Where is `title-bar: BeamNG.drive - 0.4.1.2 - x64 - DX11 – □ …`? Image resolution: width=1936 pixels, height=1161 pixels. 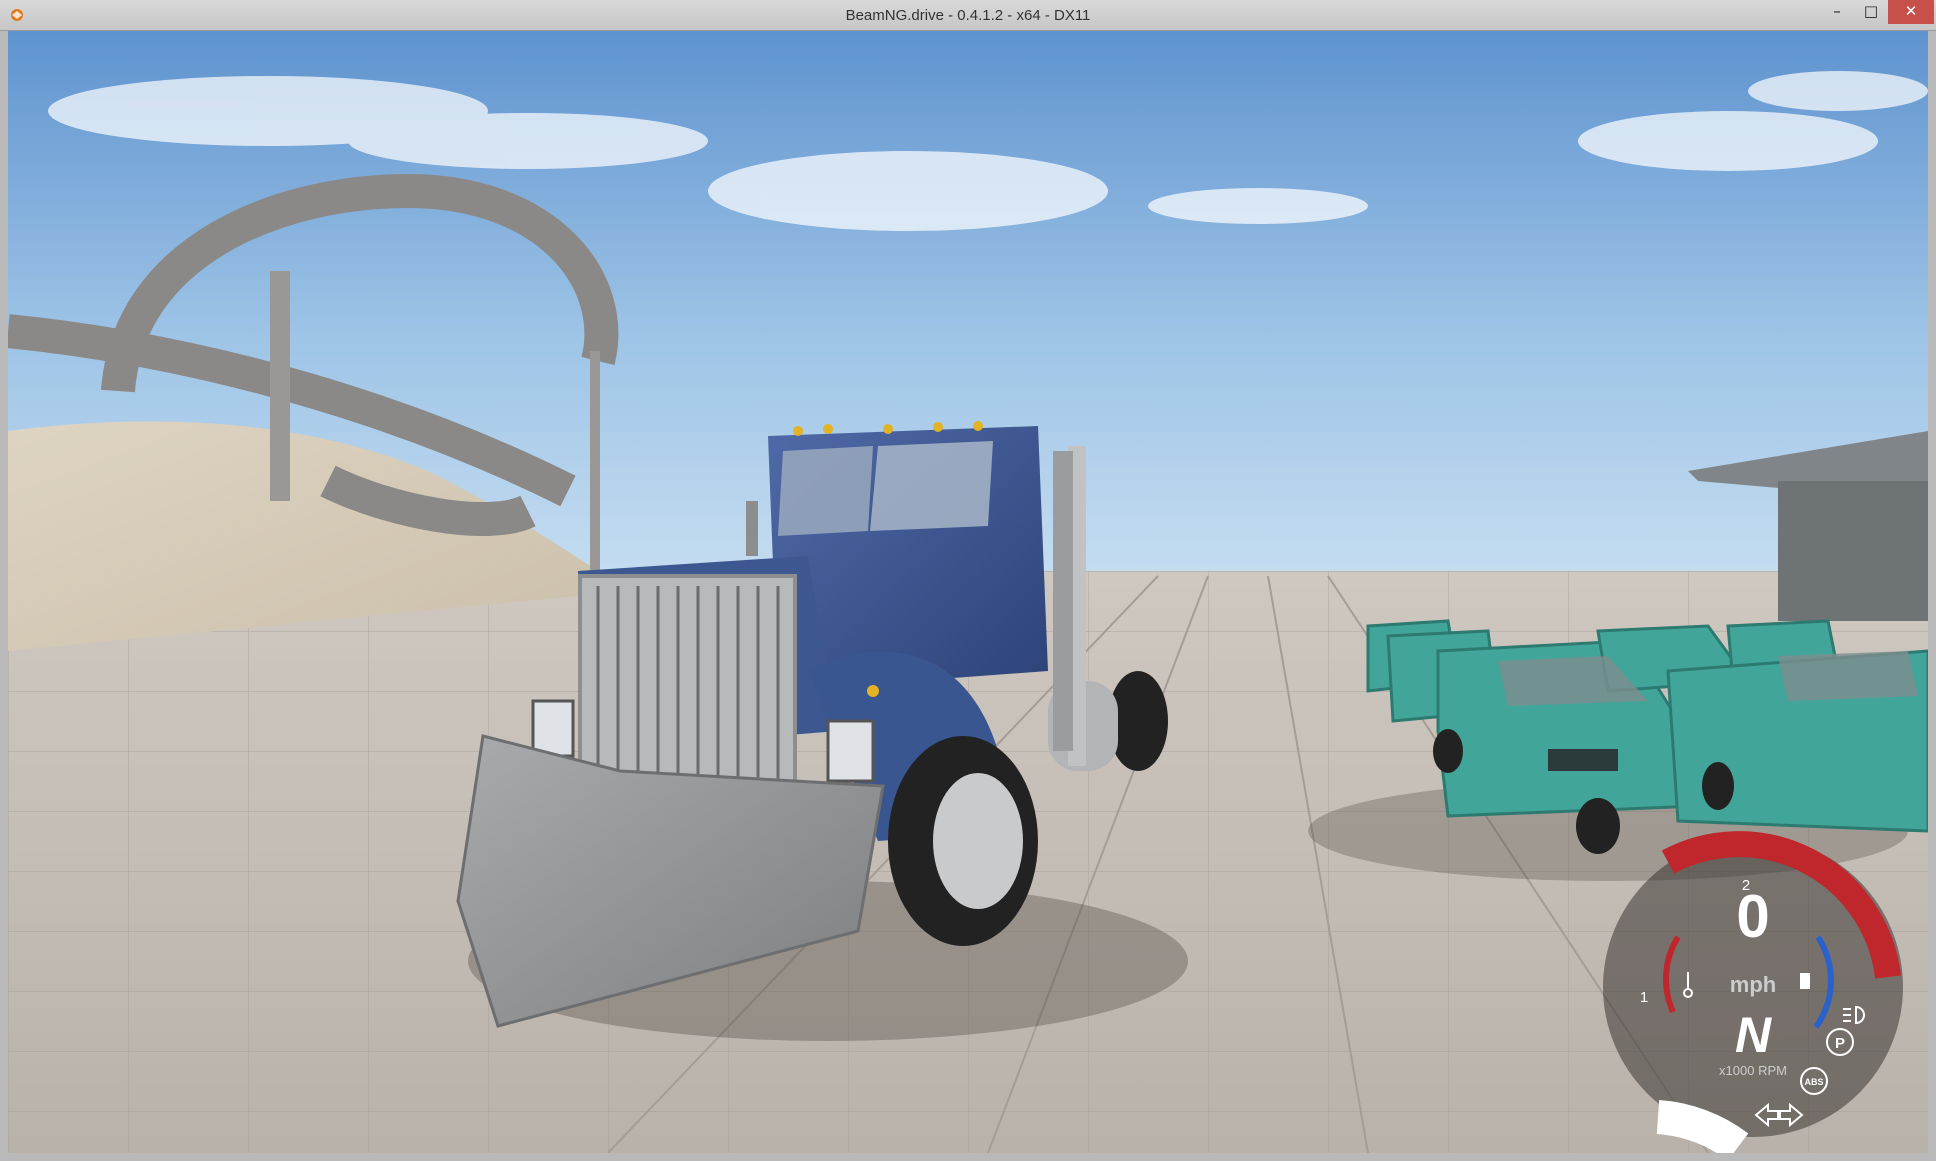 title-bar: BeamNG.drive - 0.4.1.2 - x64 - DX11 – □ … is located at coordinates (968, 15).